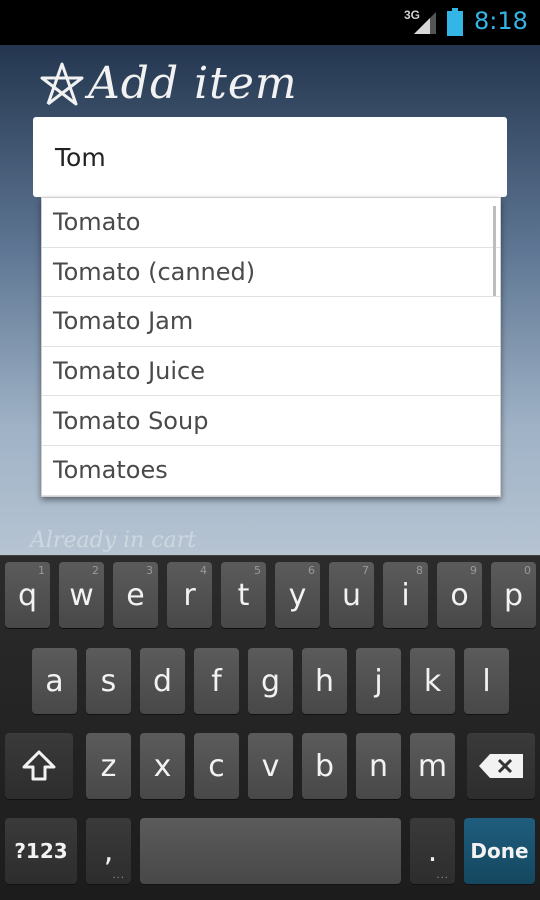 This screenshot has height=900, width=540. I want to click on backspace-icon, so click(501, 766).